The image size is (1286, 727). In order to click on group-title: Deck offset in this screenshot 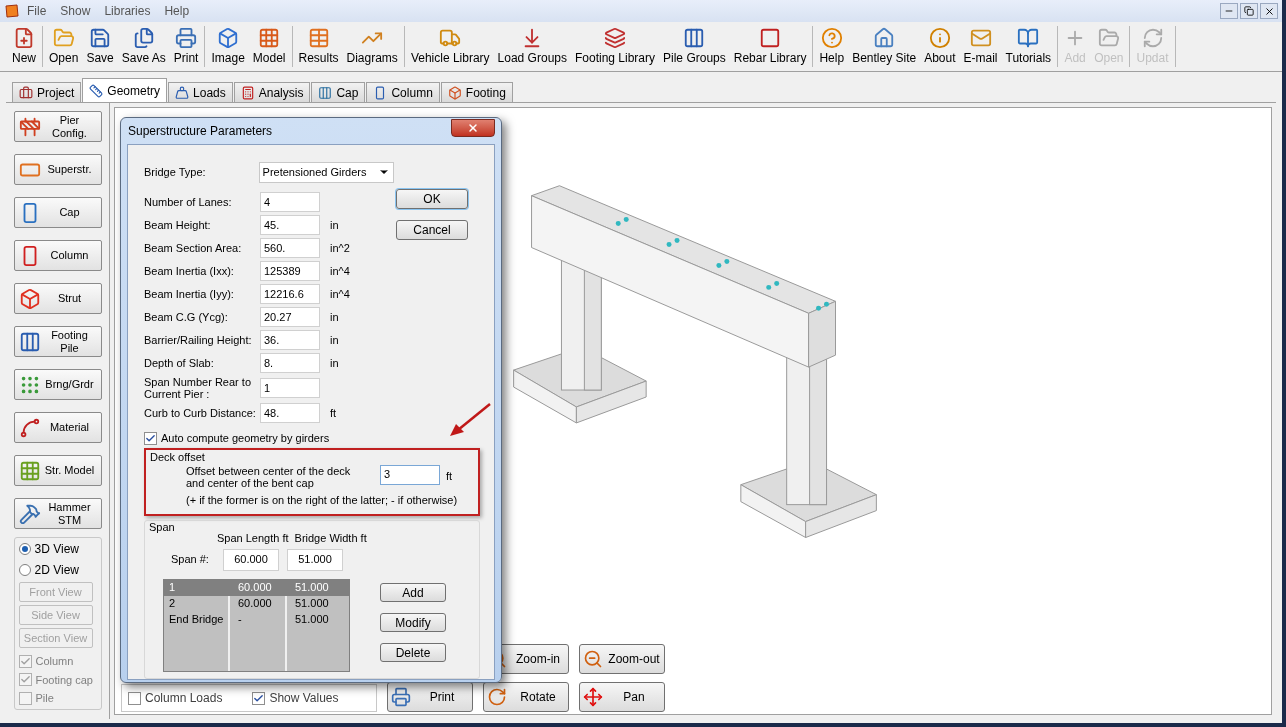, I will do `click(178, 457)`.